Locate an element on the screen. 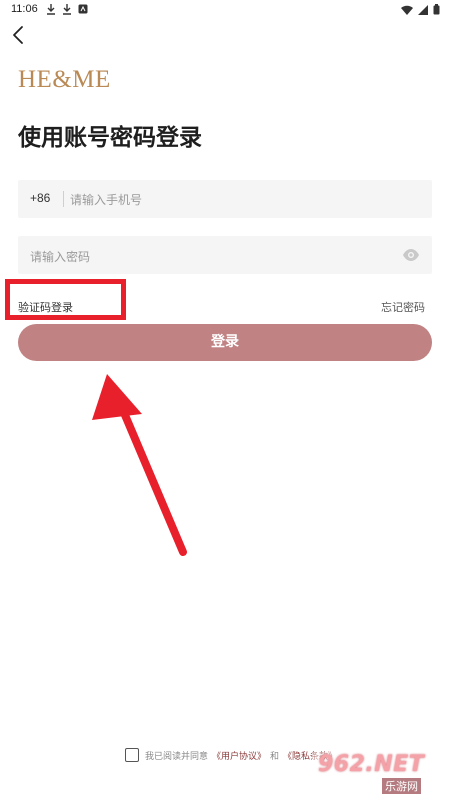 Image resolution: width=450 pixels, height=800 pixels. annotation-highlight-box is located at coordinates (65, 299).